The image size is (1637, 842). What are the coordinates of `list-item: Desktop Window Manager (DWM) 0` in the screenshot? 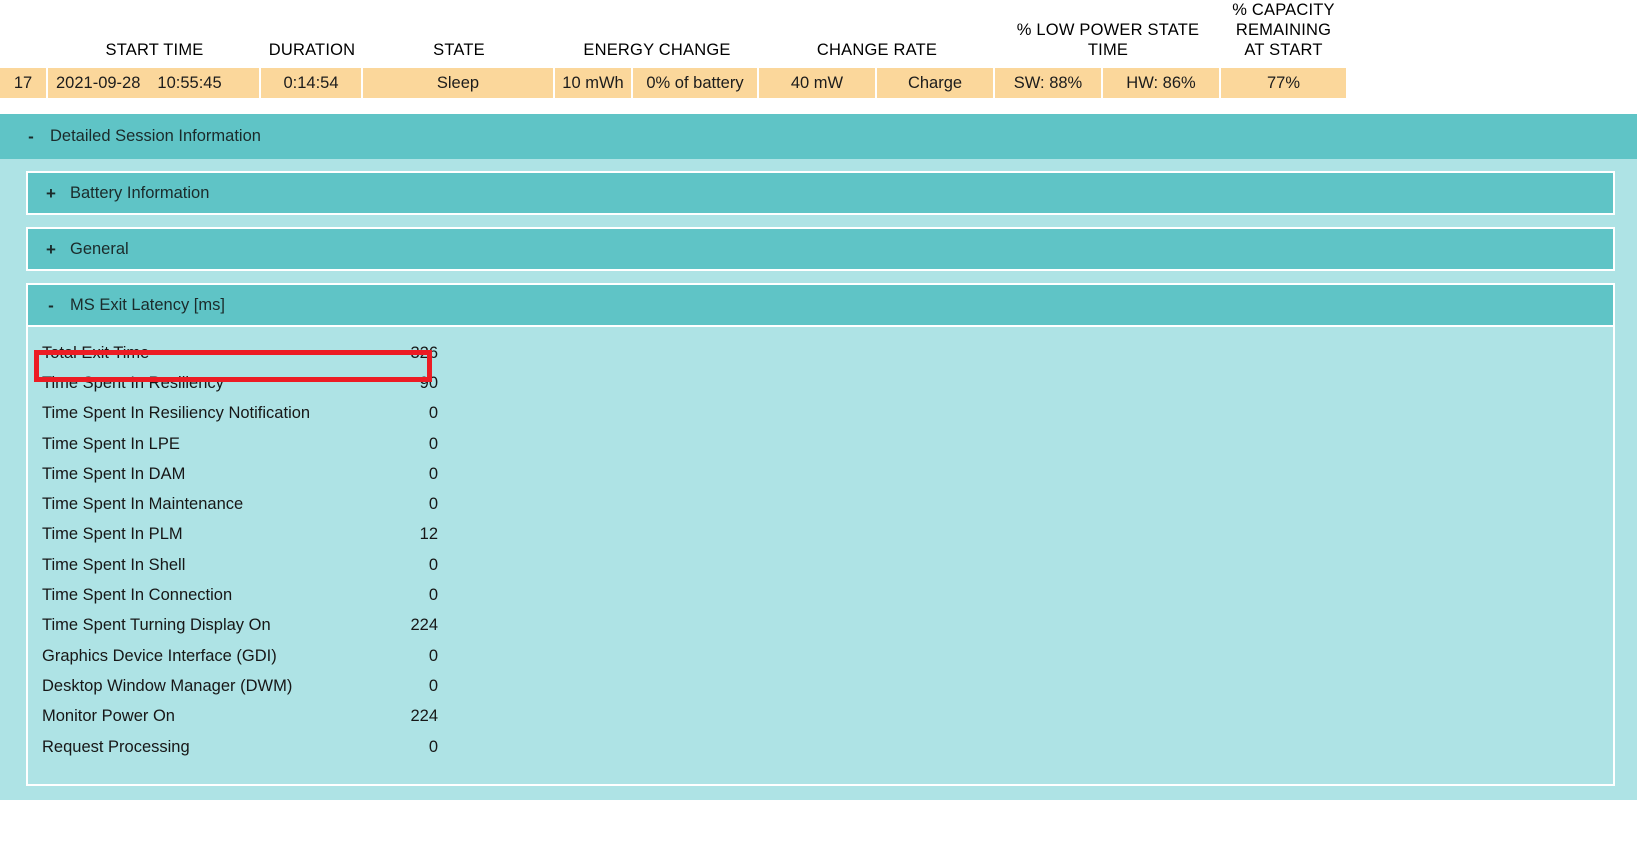 It's located at (820, 686).